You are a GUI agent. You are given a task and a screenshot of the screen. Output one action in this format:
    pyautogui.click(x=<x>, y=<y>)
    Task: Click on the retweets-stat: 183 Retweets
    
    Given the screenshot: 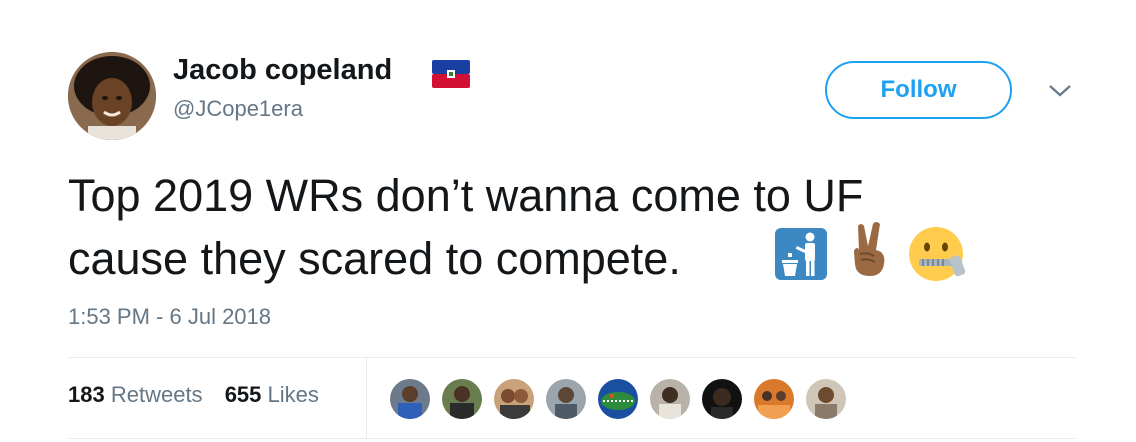 What is the action you would take?
    pyautogui.click(x=135, y=395)
    